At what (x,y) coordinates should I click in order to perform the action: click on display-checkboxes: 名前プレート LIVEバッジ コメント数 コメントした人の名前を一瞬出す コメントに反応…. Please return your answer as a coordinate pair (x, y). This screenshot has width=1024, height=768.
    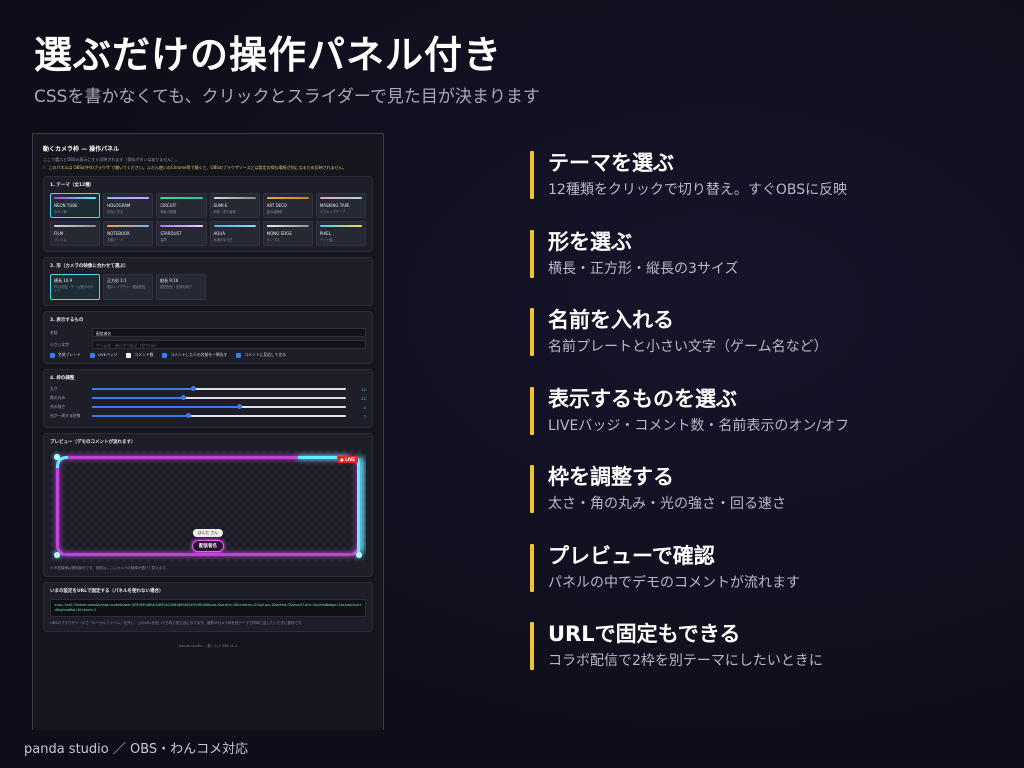
    Looking at the image, I should click on (208, 355).